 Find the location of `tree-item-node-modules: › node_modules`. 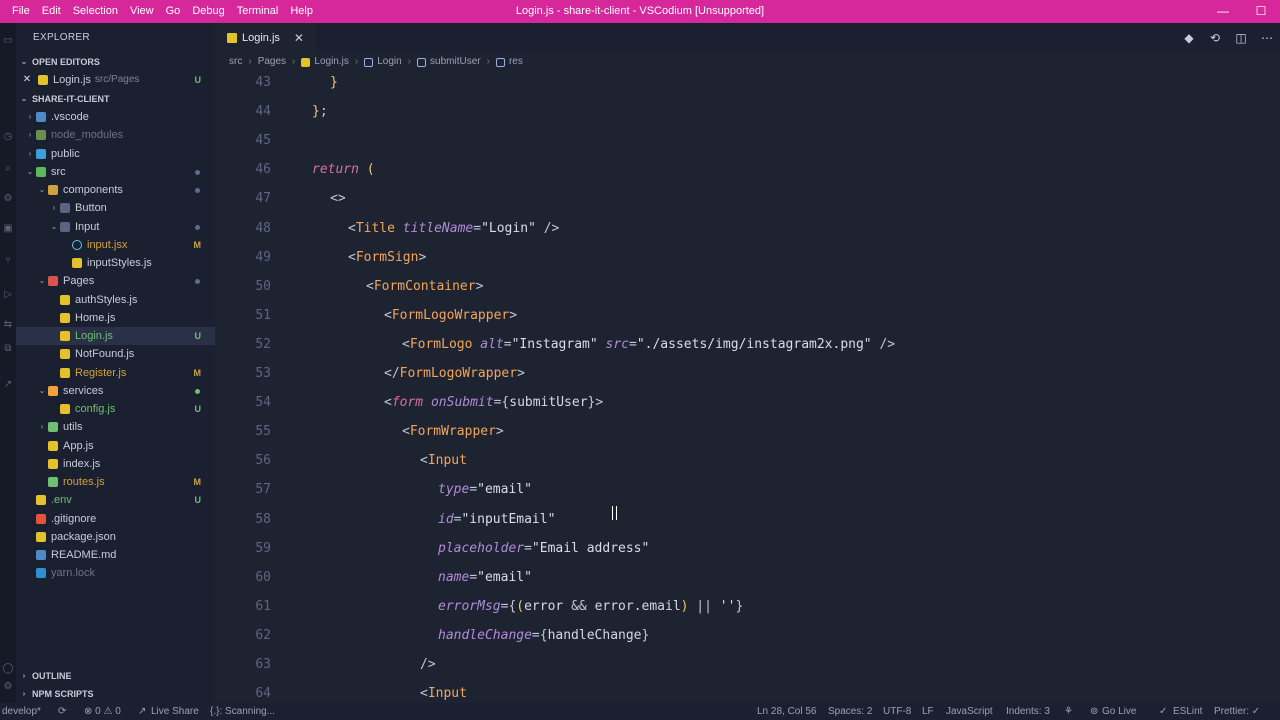

tree-item-node-modules: › node_modules is located at coordinates (115, 135).